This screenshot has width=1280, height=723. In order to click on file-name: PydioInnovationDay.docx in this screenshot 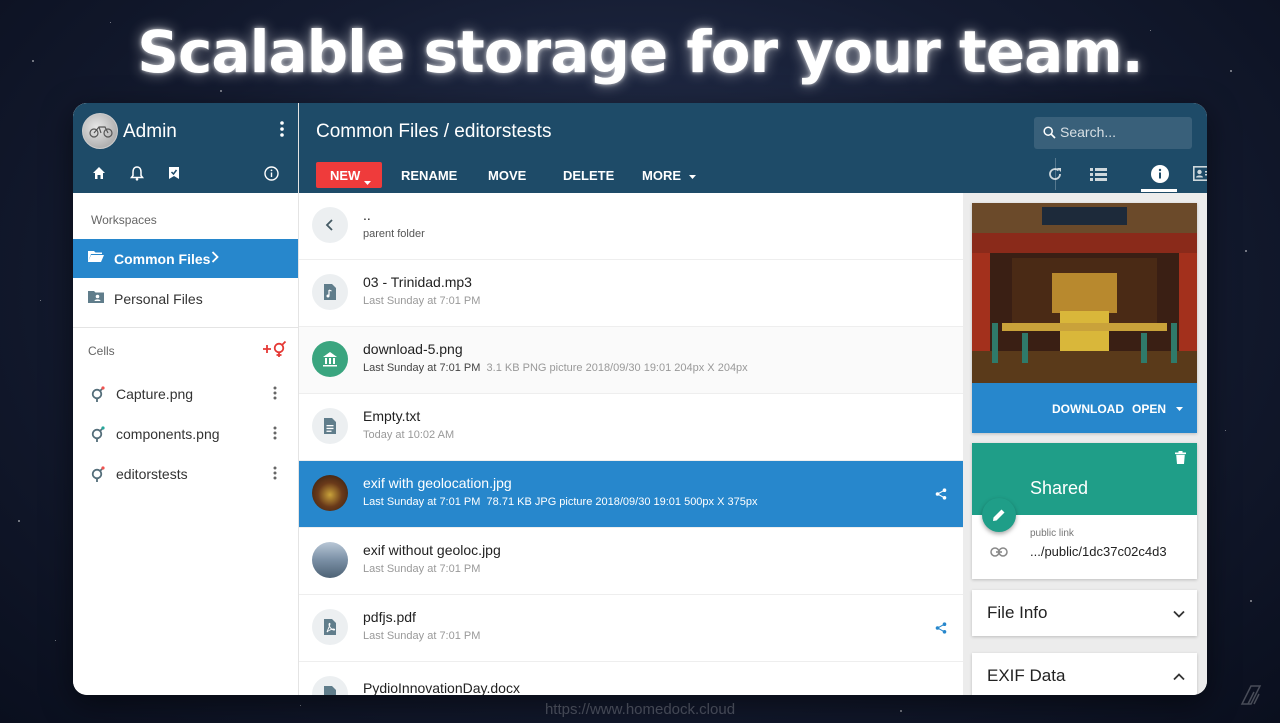, I will do `click(441, 687)`.